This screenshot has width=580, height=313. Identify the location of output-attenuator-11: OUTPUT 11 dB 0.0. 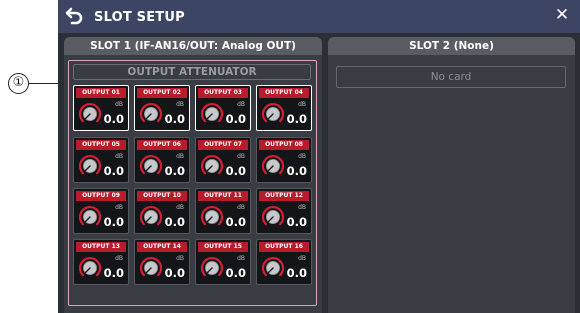
(223, 211).